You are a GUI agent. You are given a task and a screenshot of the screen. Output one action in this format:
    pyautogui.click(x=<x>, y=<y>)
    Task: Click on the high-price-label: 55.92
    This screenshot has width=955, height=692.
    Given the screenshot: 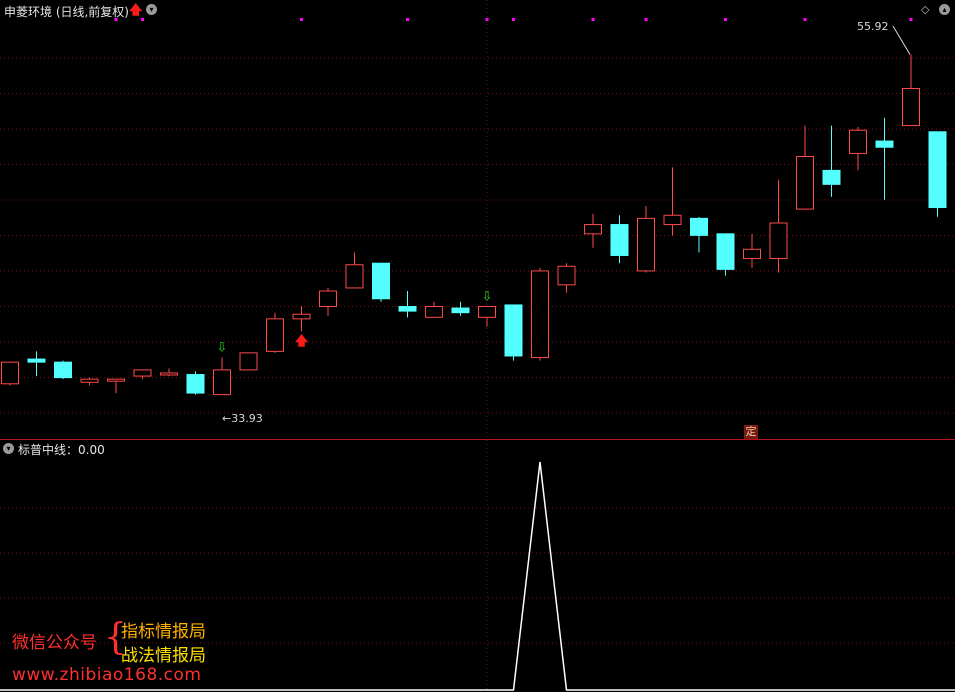 What is the action you would take?
    pyautogui.click(x=873, y=26)
    